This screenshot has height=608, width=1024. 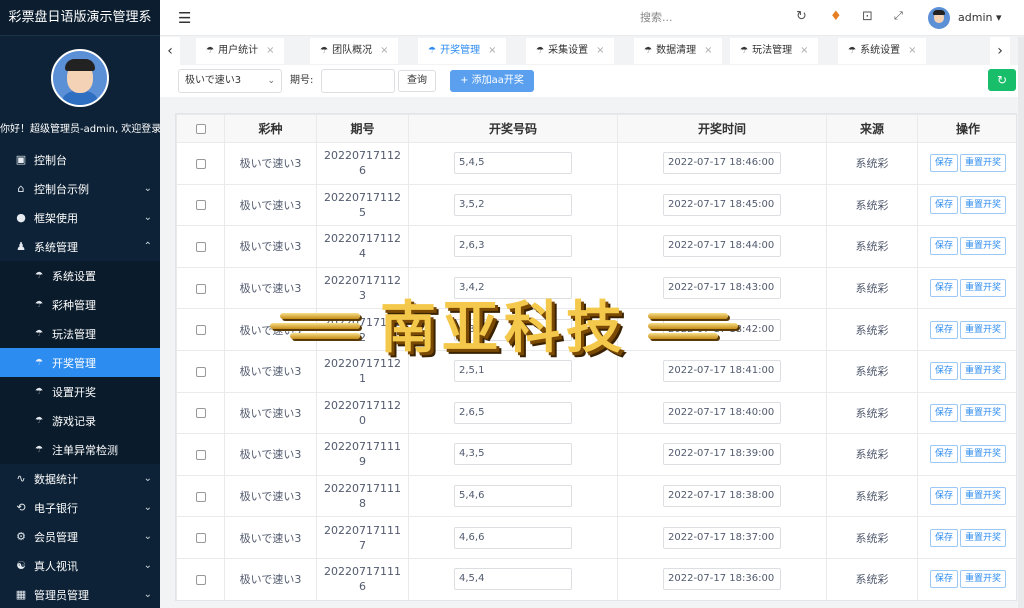 I want to click on sidebar-item-3: ☯ 真人视讯 ⌄, so click(x=80, y=565).